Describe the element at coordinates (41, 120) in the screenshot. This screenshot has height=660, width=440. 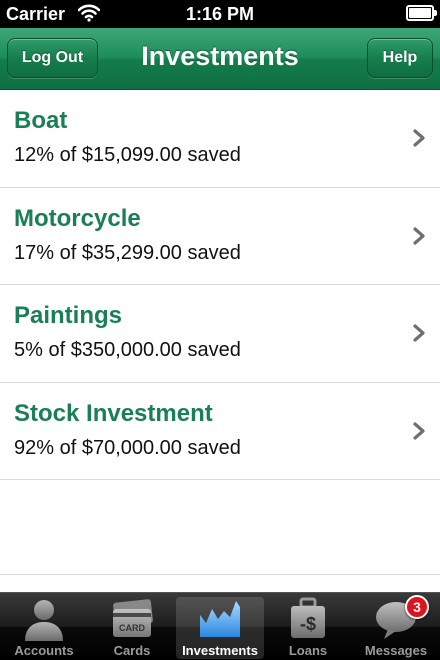
I see `list-item-title: Boat` at that location.